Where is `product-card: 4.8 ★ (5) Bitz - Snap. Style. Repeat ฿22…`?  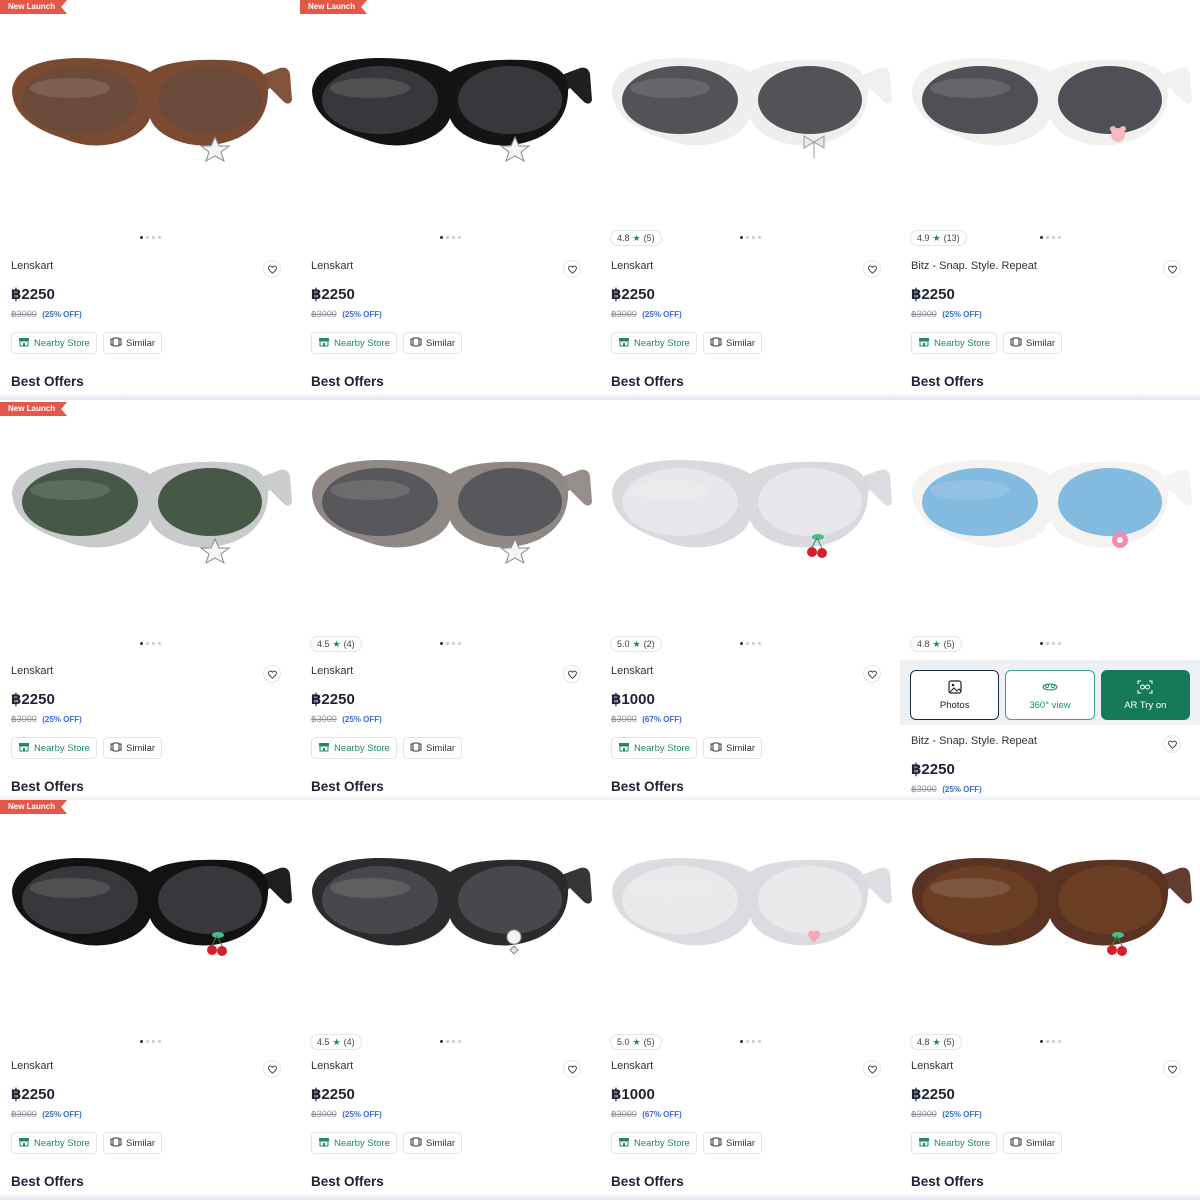
product-card: 4.8 ★ (5) Bitz - Snap. Style. Repeat ฿22… is located at coordinates (1050, 602).